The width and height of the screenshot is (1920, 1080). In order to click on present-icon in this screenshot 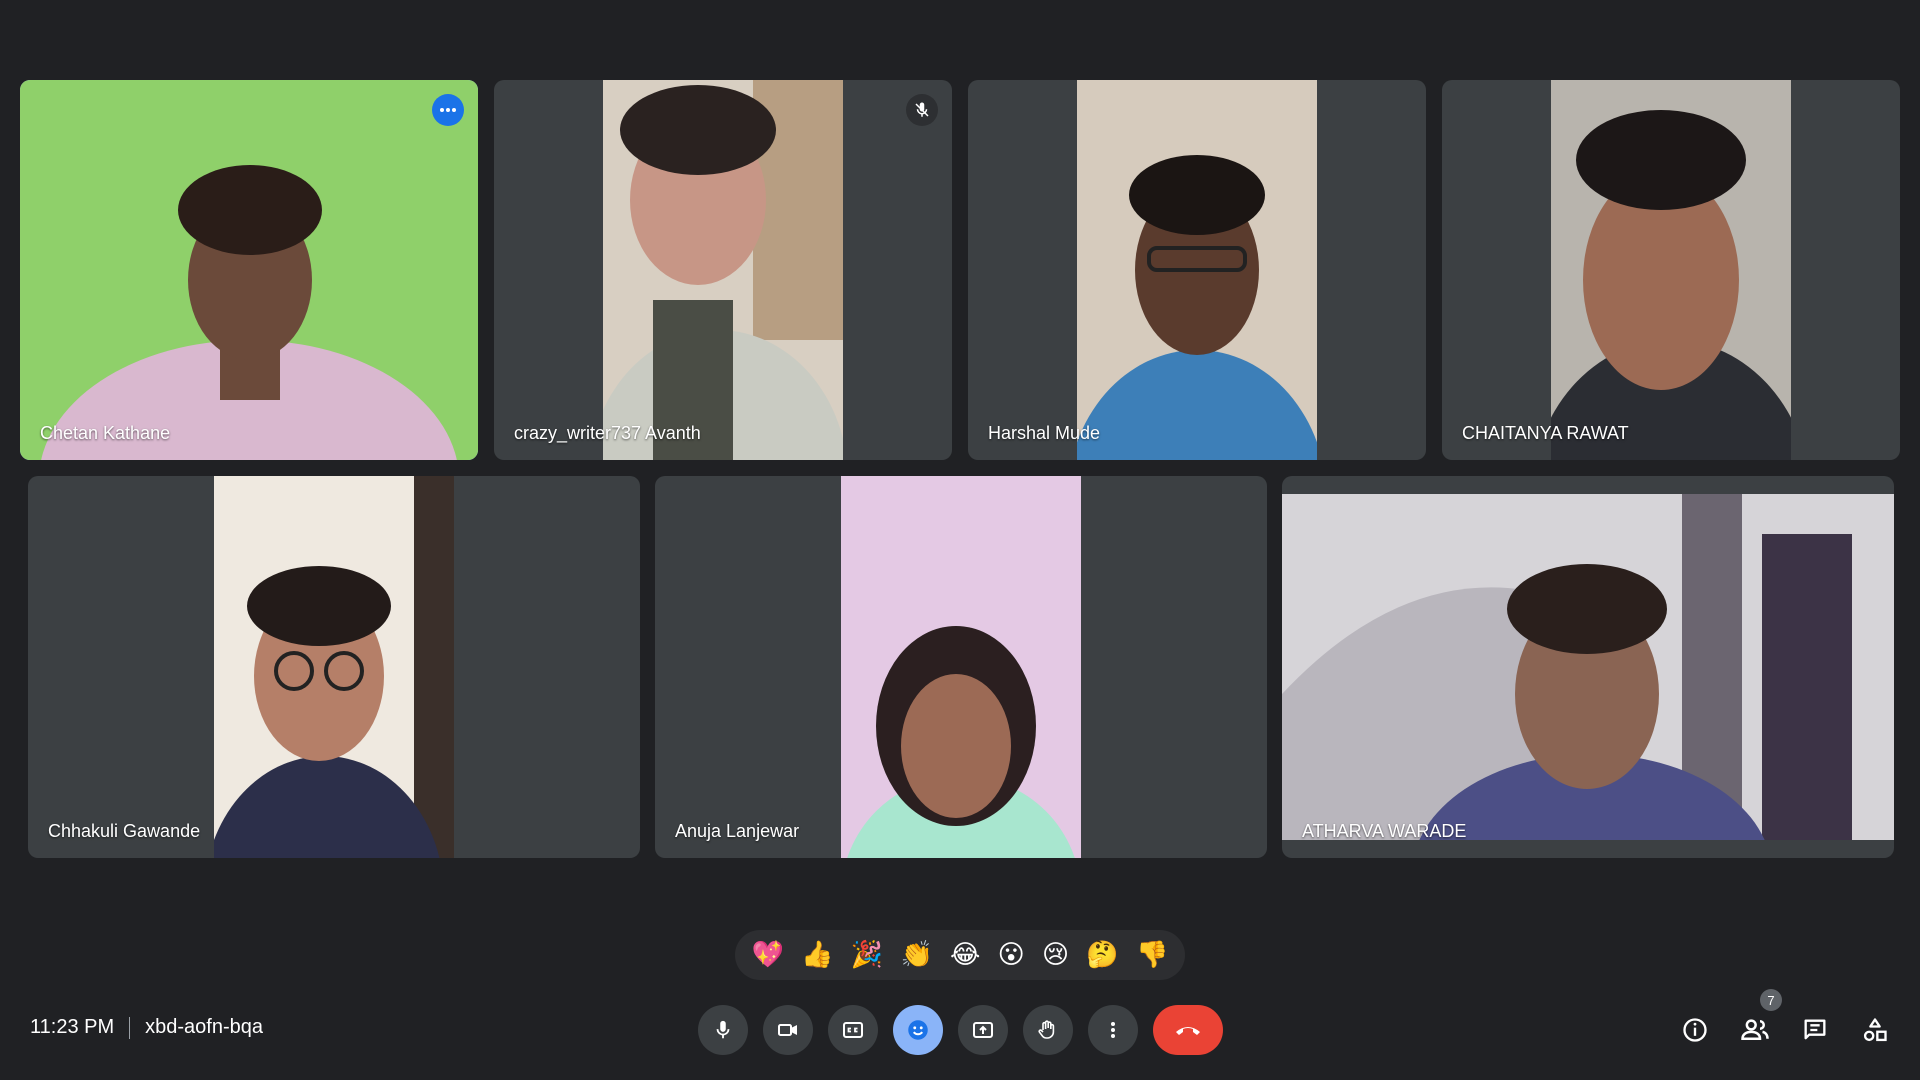, I will do `click(983, 1030)`.